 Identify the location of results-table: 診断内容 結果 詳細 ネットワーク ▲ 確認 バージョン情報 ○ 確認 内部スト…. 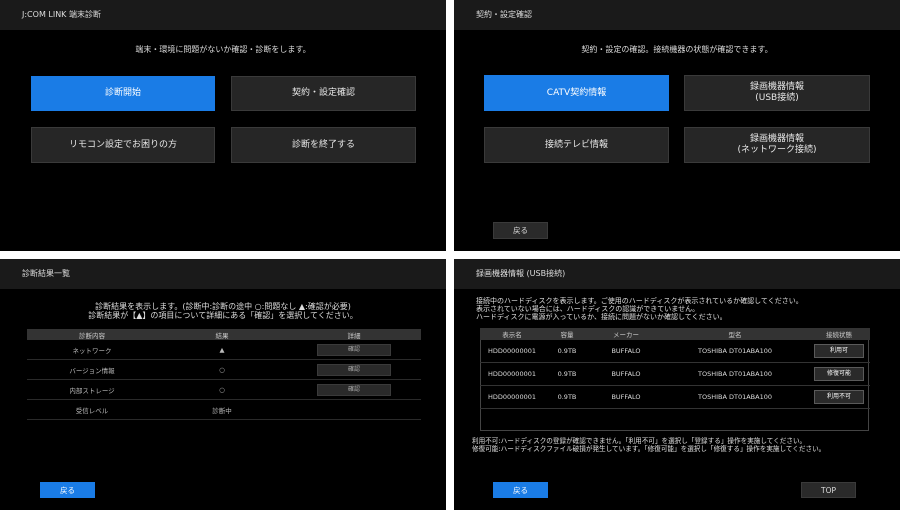
(224, 374).